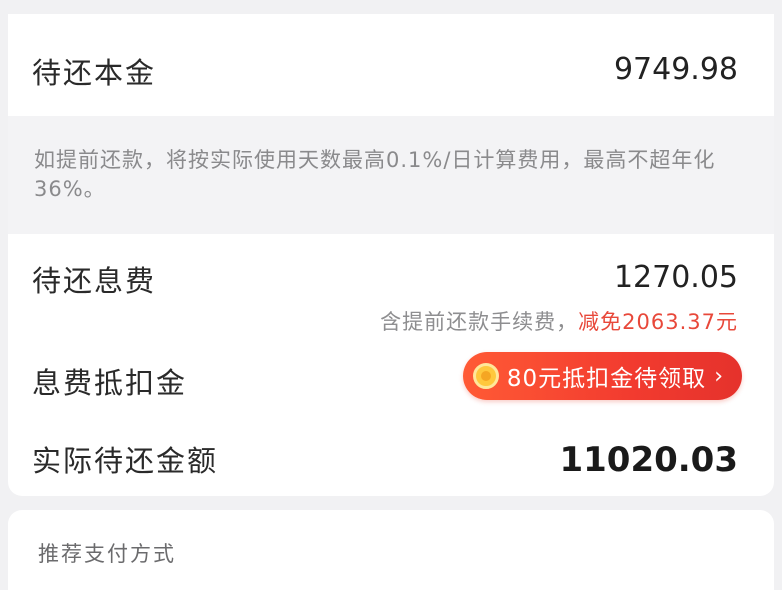 The width and height of the screenshot is (782, 590). Describe the element at coordinates (107, 554) in the screenshot. I see `payment-section-title: 推荐支付方式` at that location.